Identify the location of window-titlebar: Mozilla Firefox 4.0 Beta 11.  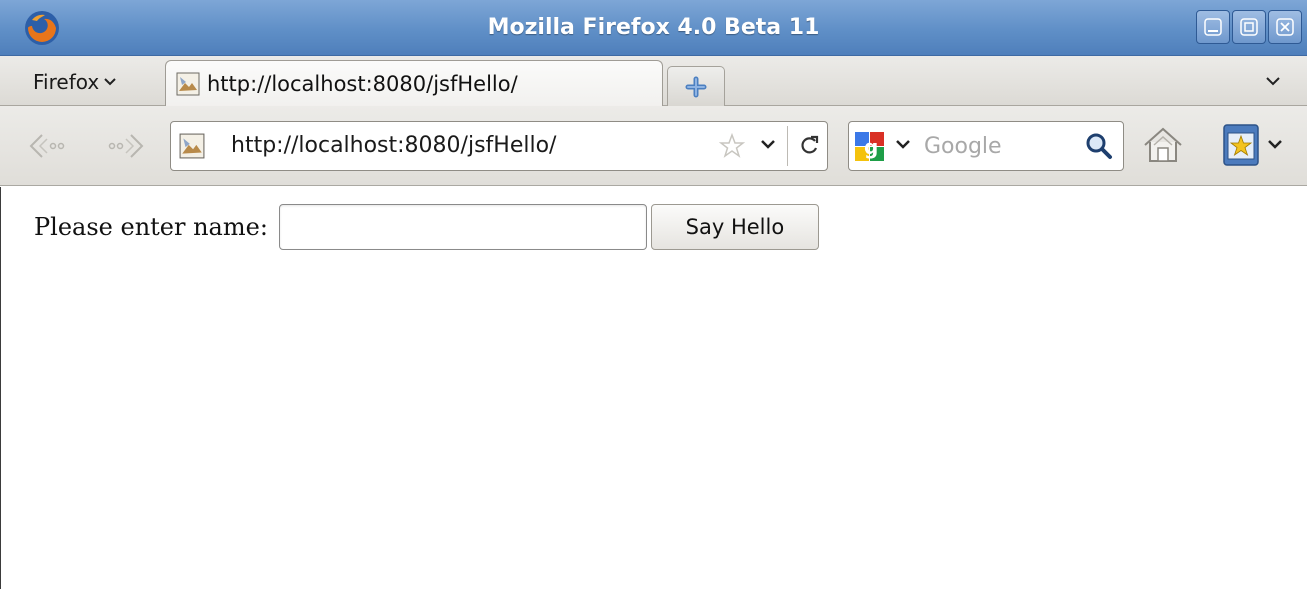
(653, 28).